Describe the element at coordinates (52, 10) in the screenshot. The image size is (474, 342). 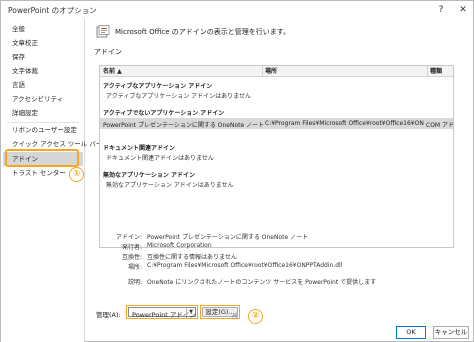
I see `window-title: PowerPoint のオプション` at that location.